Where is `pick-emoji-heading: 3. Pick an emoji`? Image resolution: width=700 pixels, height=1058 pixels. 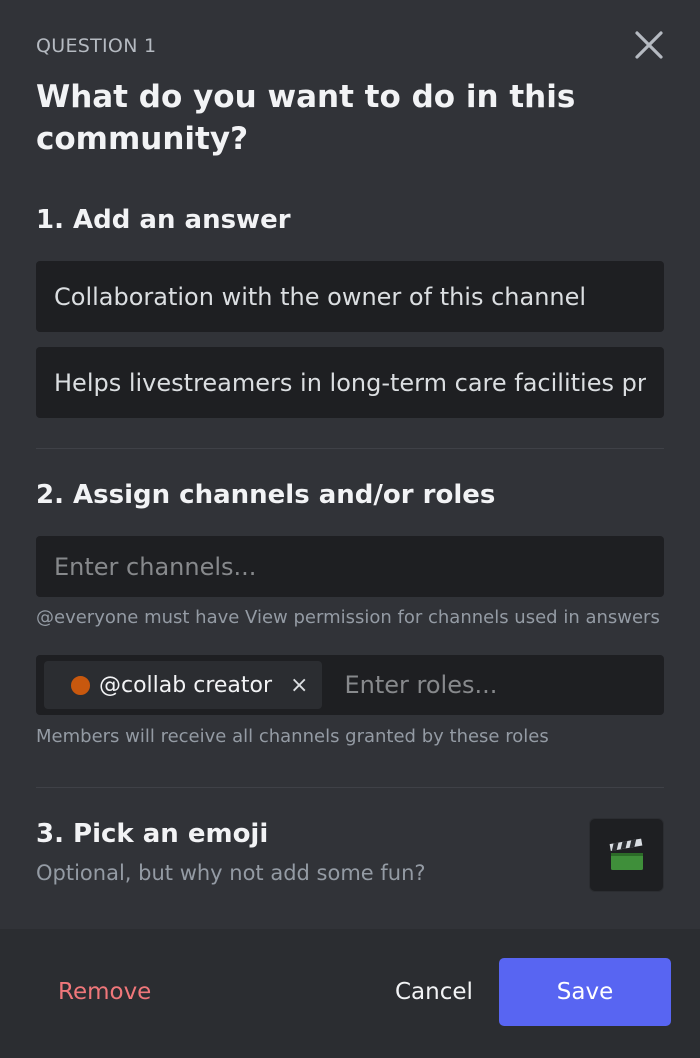 pick-emoji-heading: 3. Pick an emoji is located at coordinates (152, 834).